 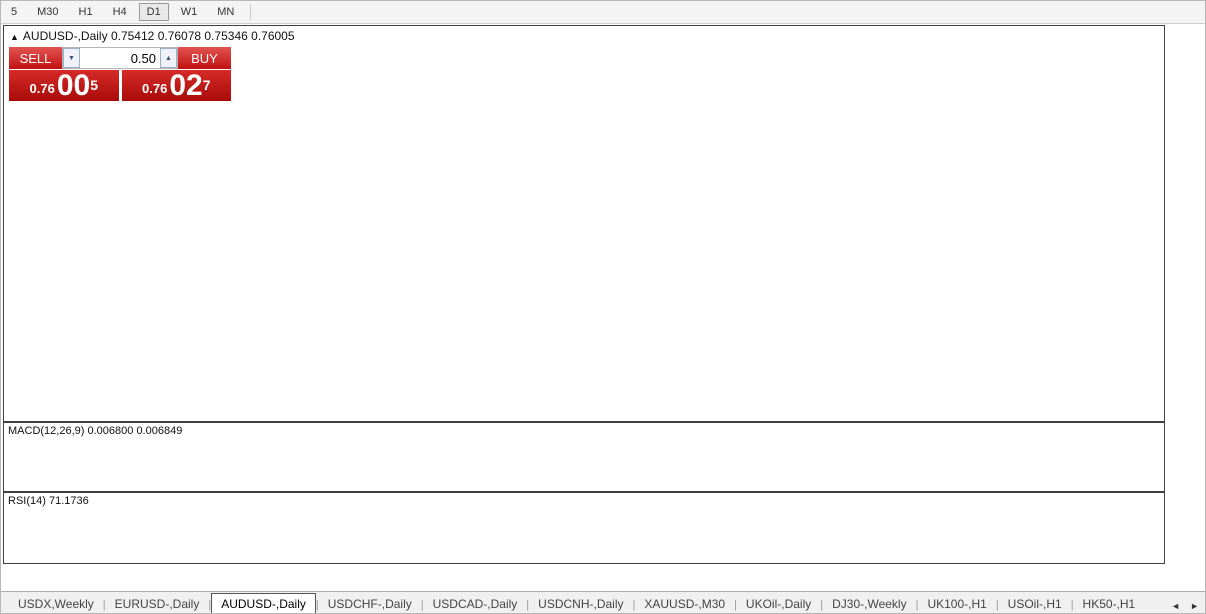 I want to click on price-axis, so click(x=1185, y=294).